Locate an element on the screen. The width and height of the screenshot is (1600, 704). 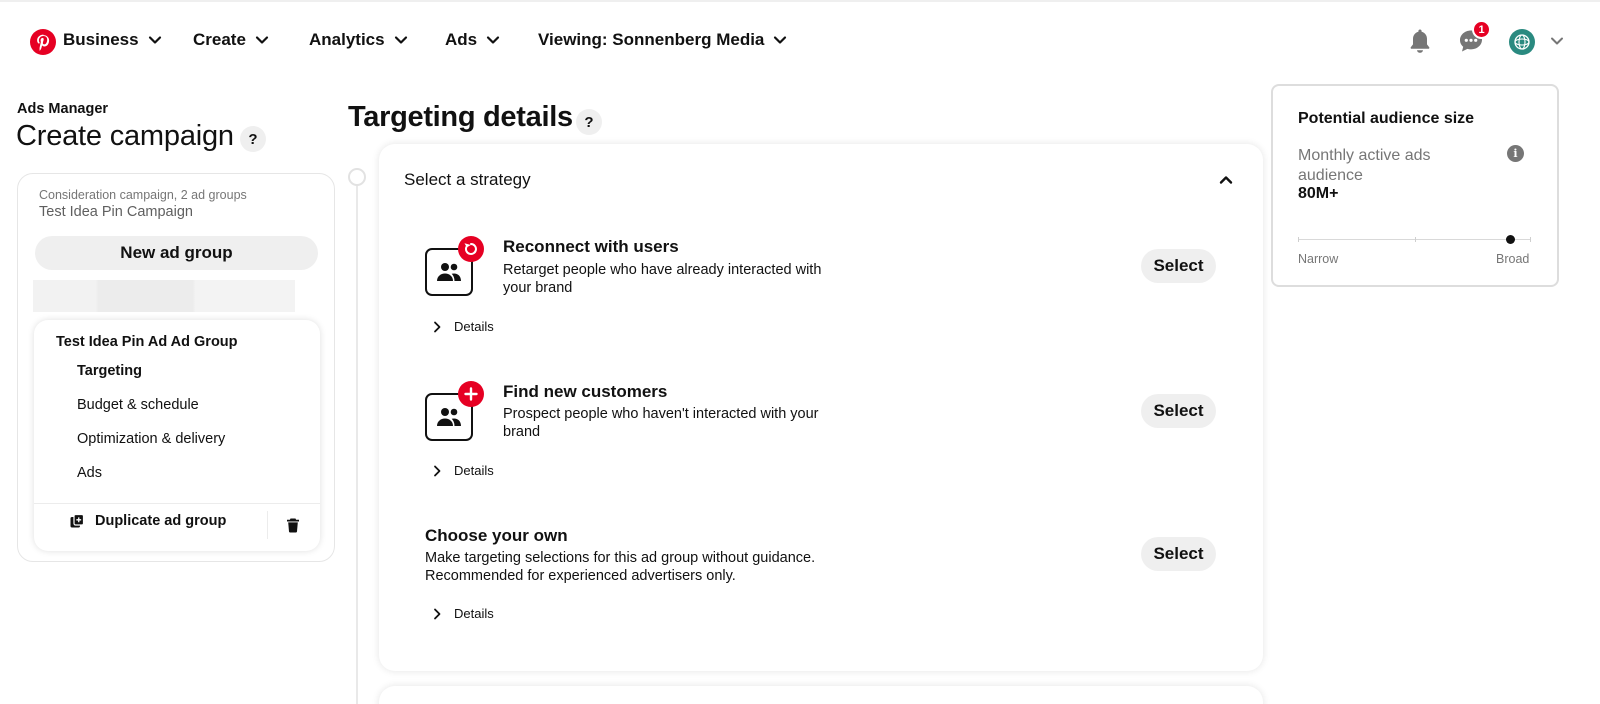
nav-create-label: Create is located at coordinates (219, 39).